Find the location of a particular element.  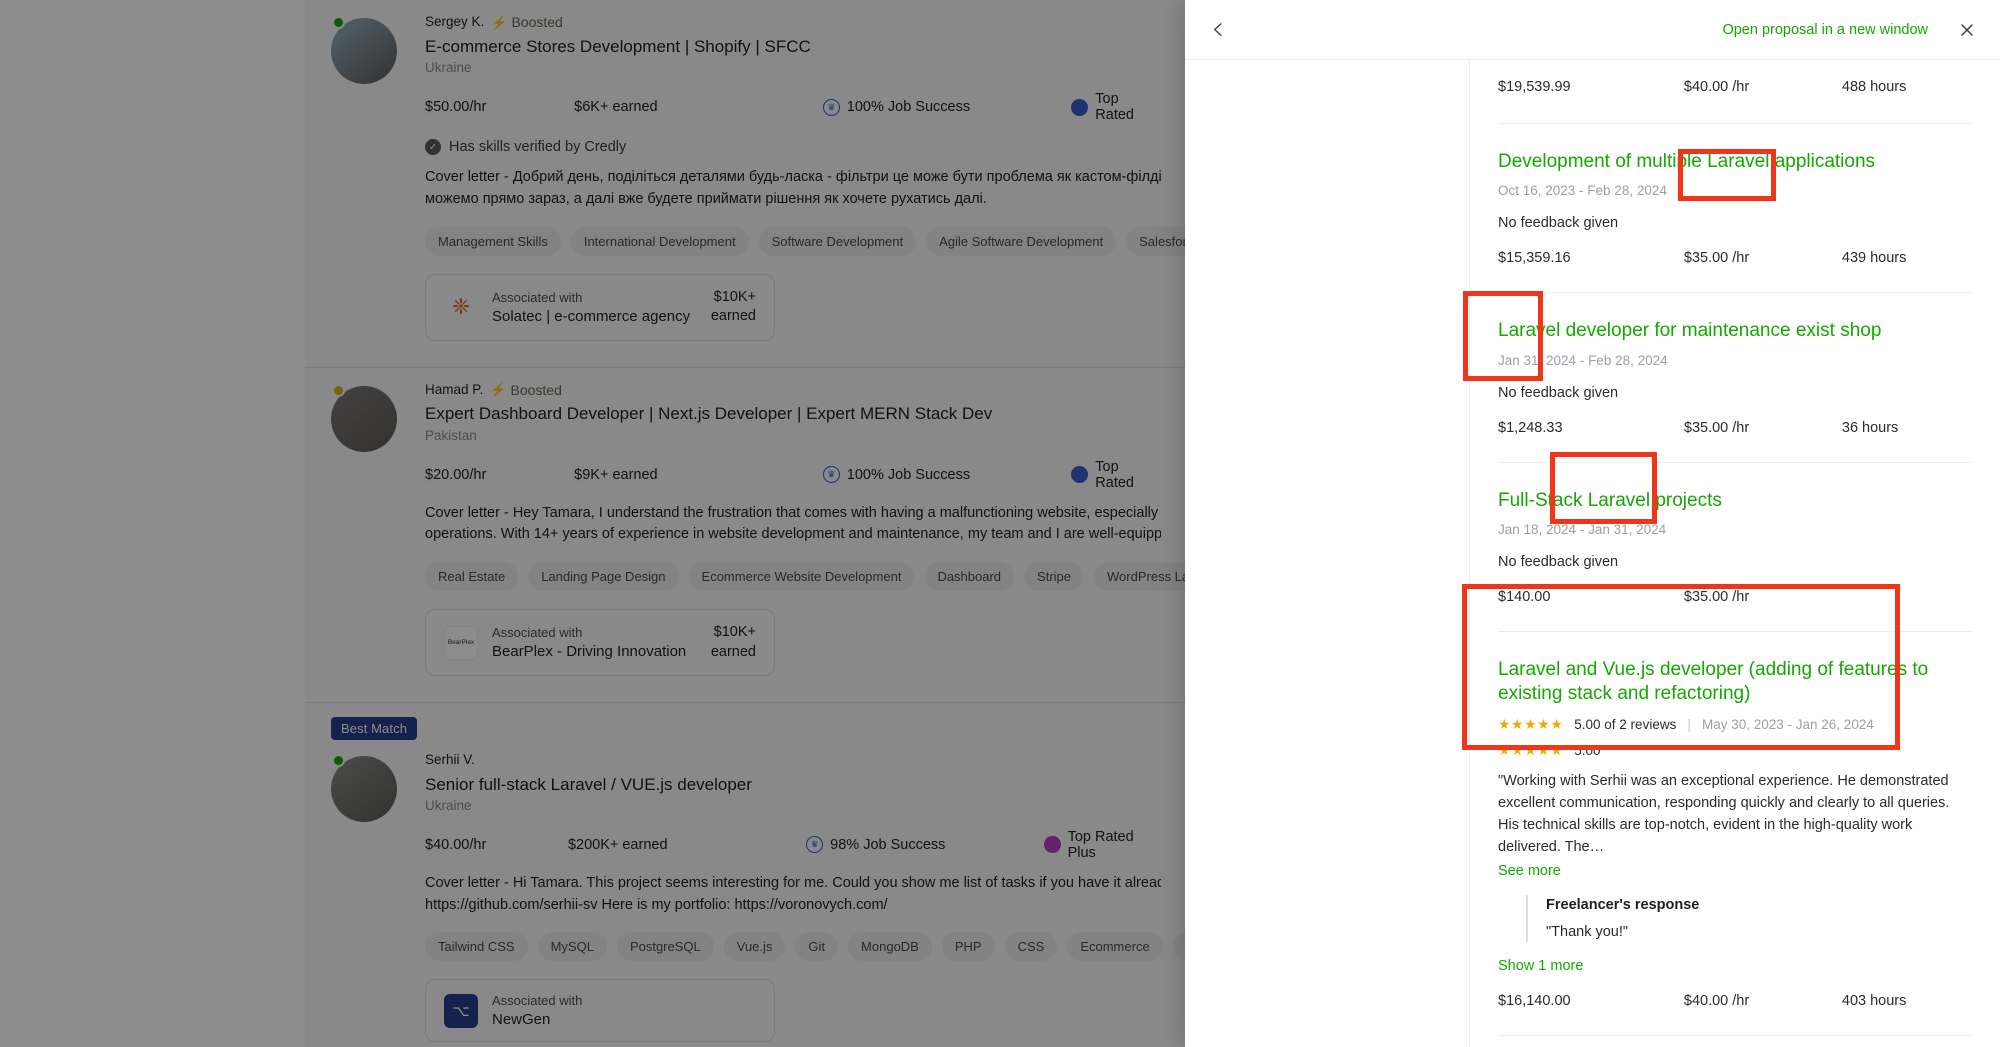

skill-tag: PHP is located at coordinates (968, 947).